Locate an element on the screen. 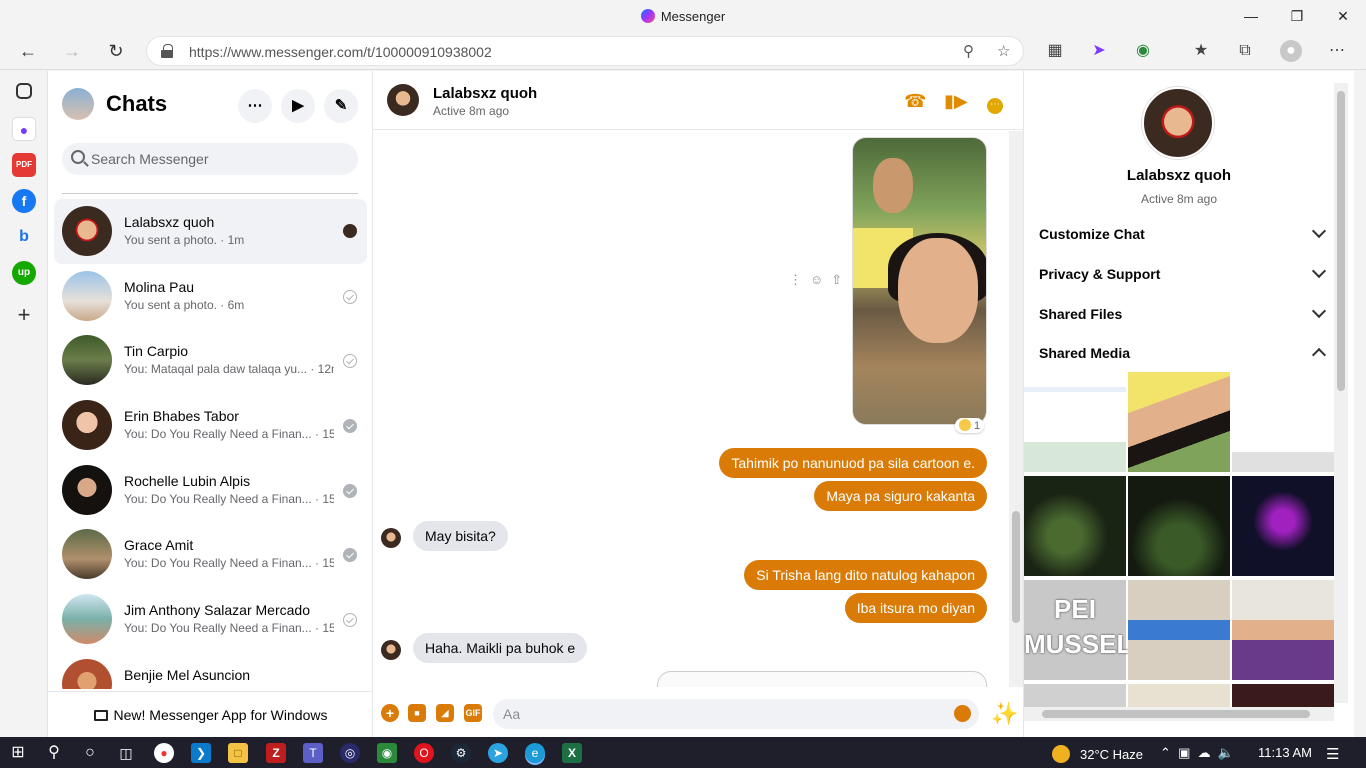  weather-widget: 32°C Haze is located at coordinates (1097, 754).